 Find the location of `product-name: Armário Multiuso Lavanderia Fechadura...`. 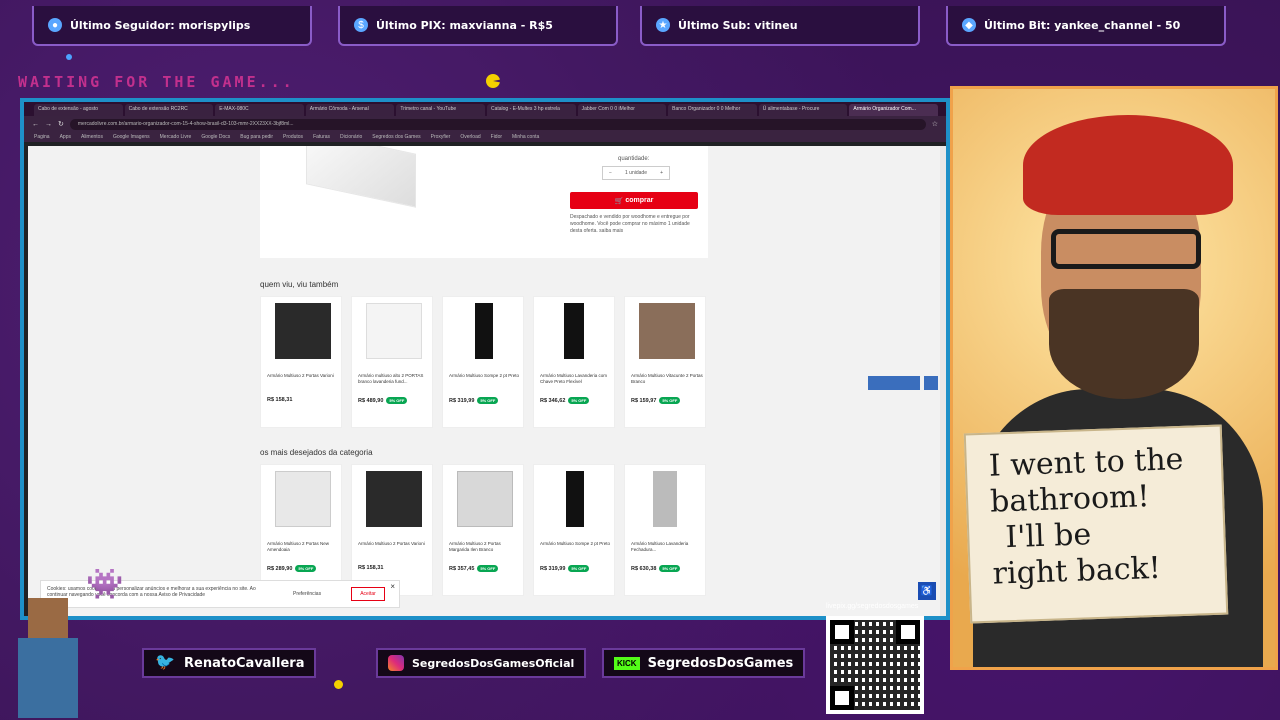

product-name: Armário Multiuso Lavanderia Fechadura... is located at coordinates (660, 546).